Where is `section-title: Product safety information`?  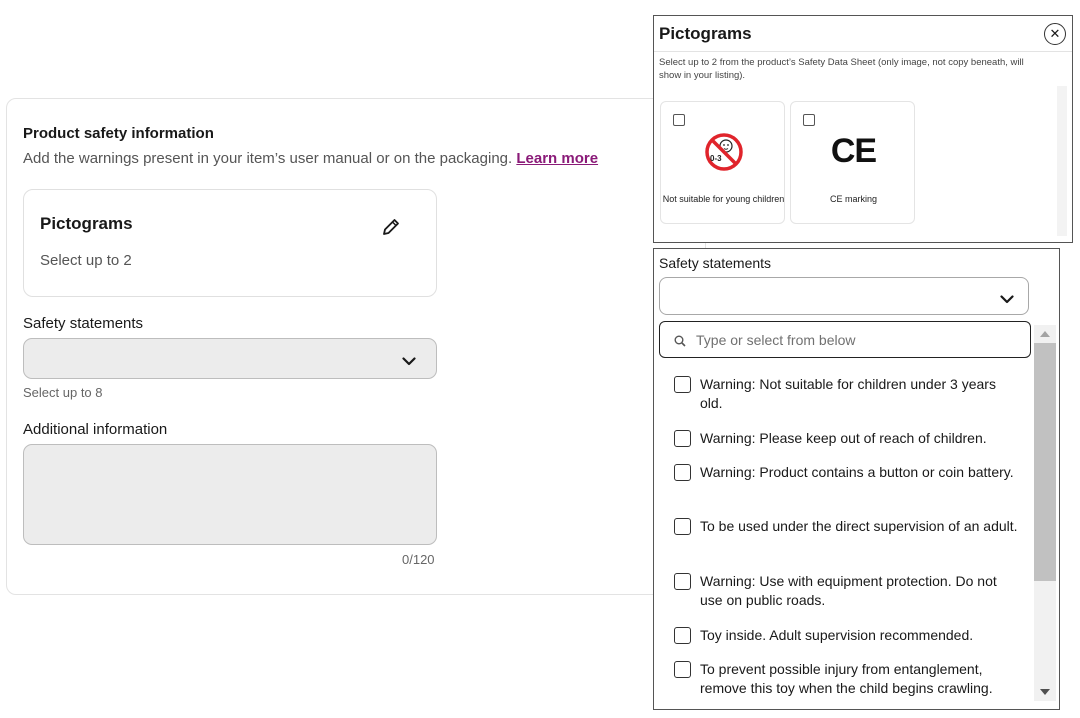
section-title: Product safety information is located at coordinates (118, 133).